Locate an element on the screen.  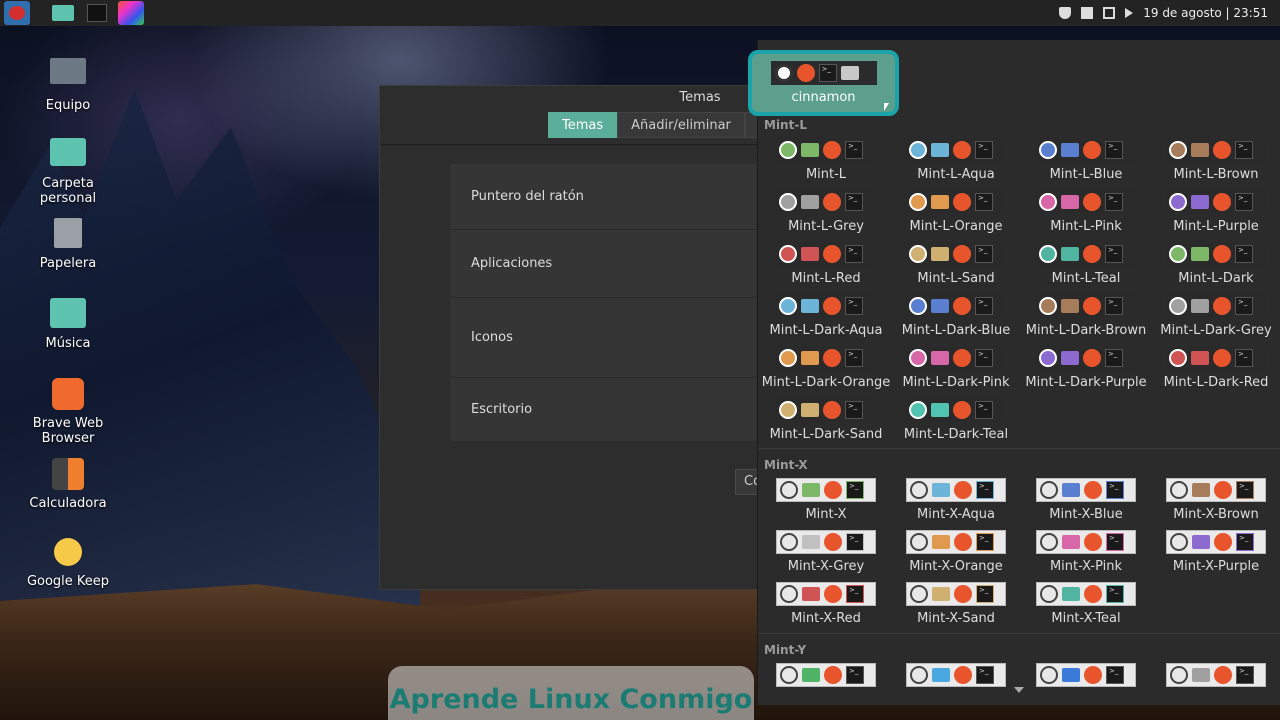
theme-tile-mint-x-orange: >_ Mint-X-Orange is located at coordinates (956, 556).